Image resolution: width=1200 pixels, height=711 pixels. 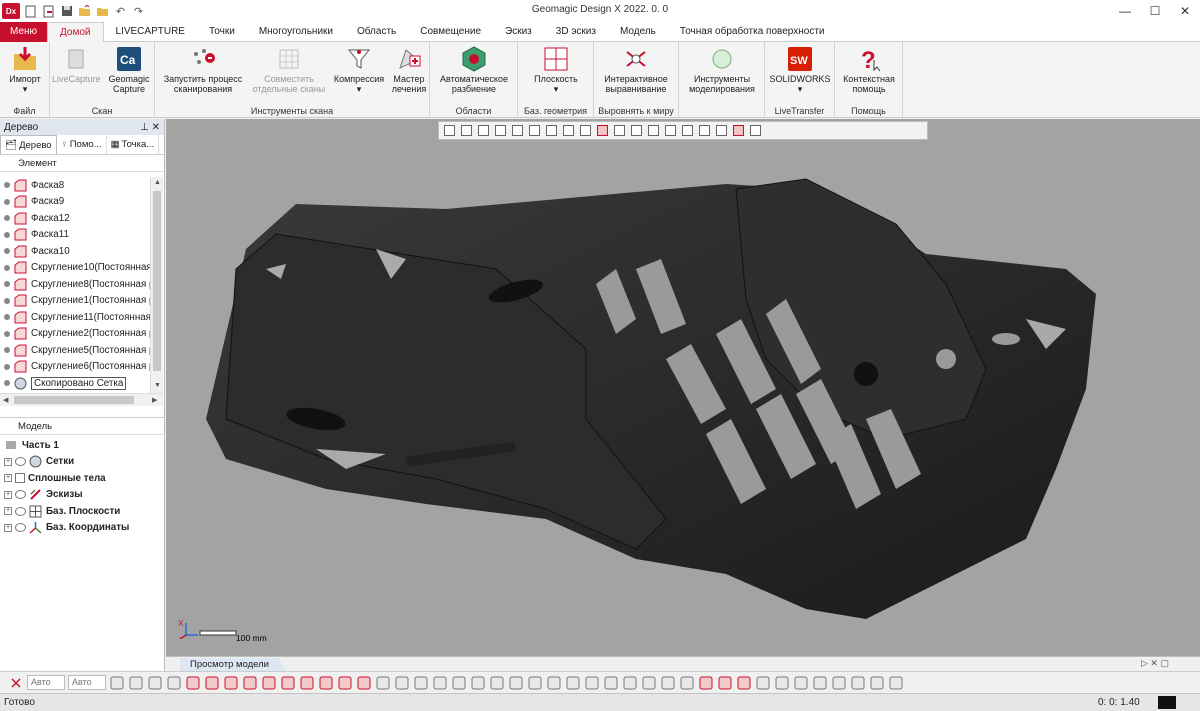 What do you see at coordinates (653, 130) in the screenshot?
I see `brush-icon` at bounding box center [653, 130].